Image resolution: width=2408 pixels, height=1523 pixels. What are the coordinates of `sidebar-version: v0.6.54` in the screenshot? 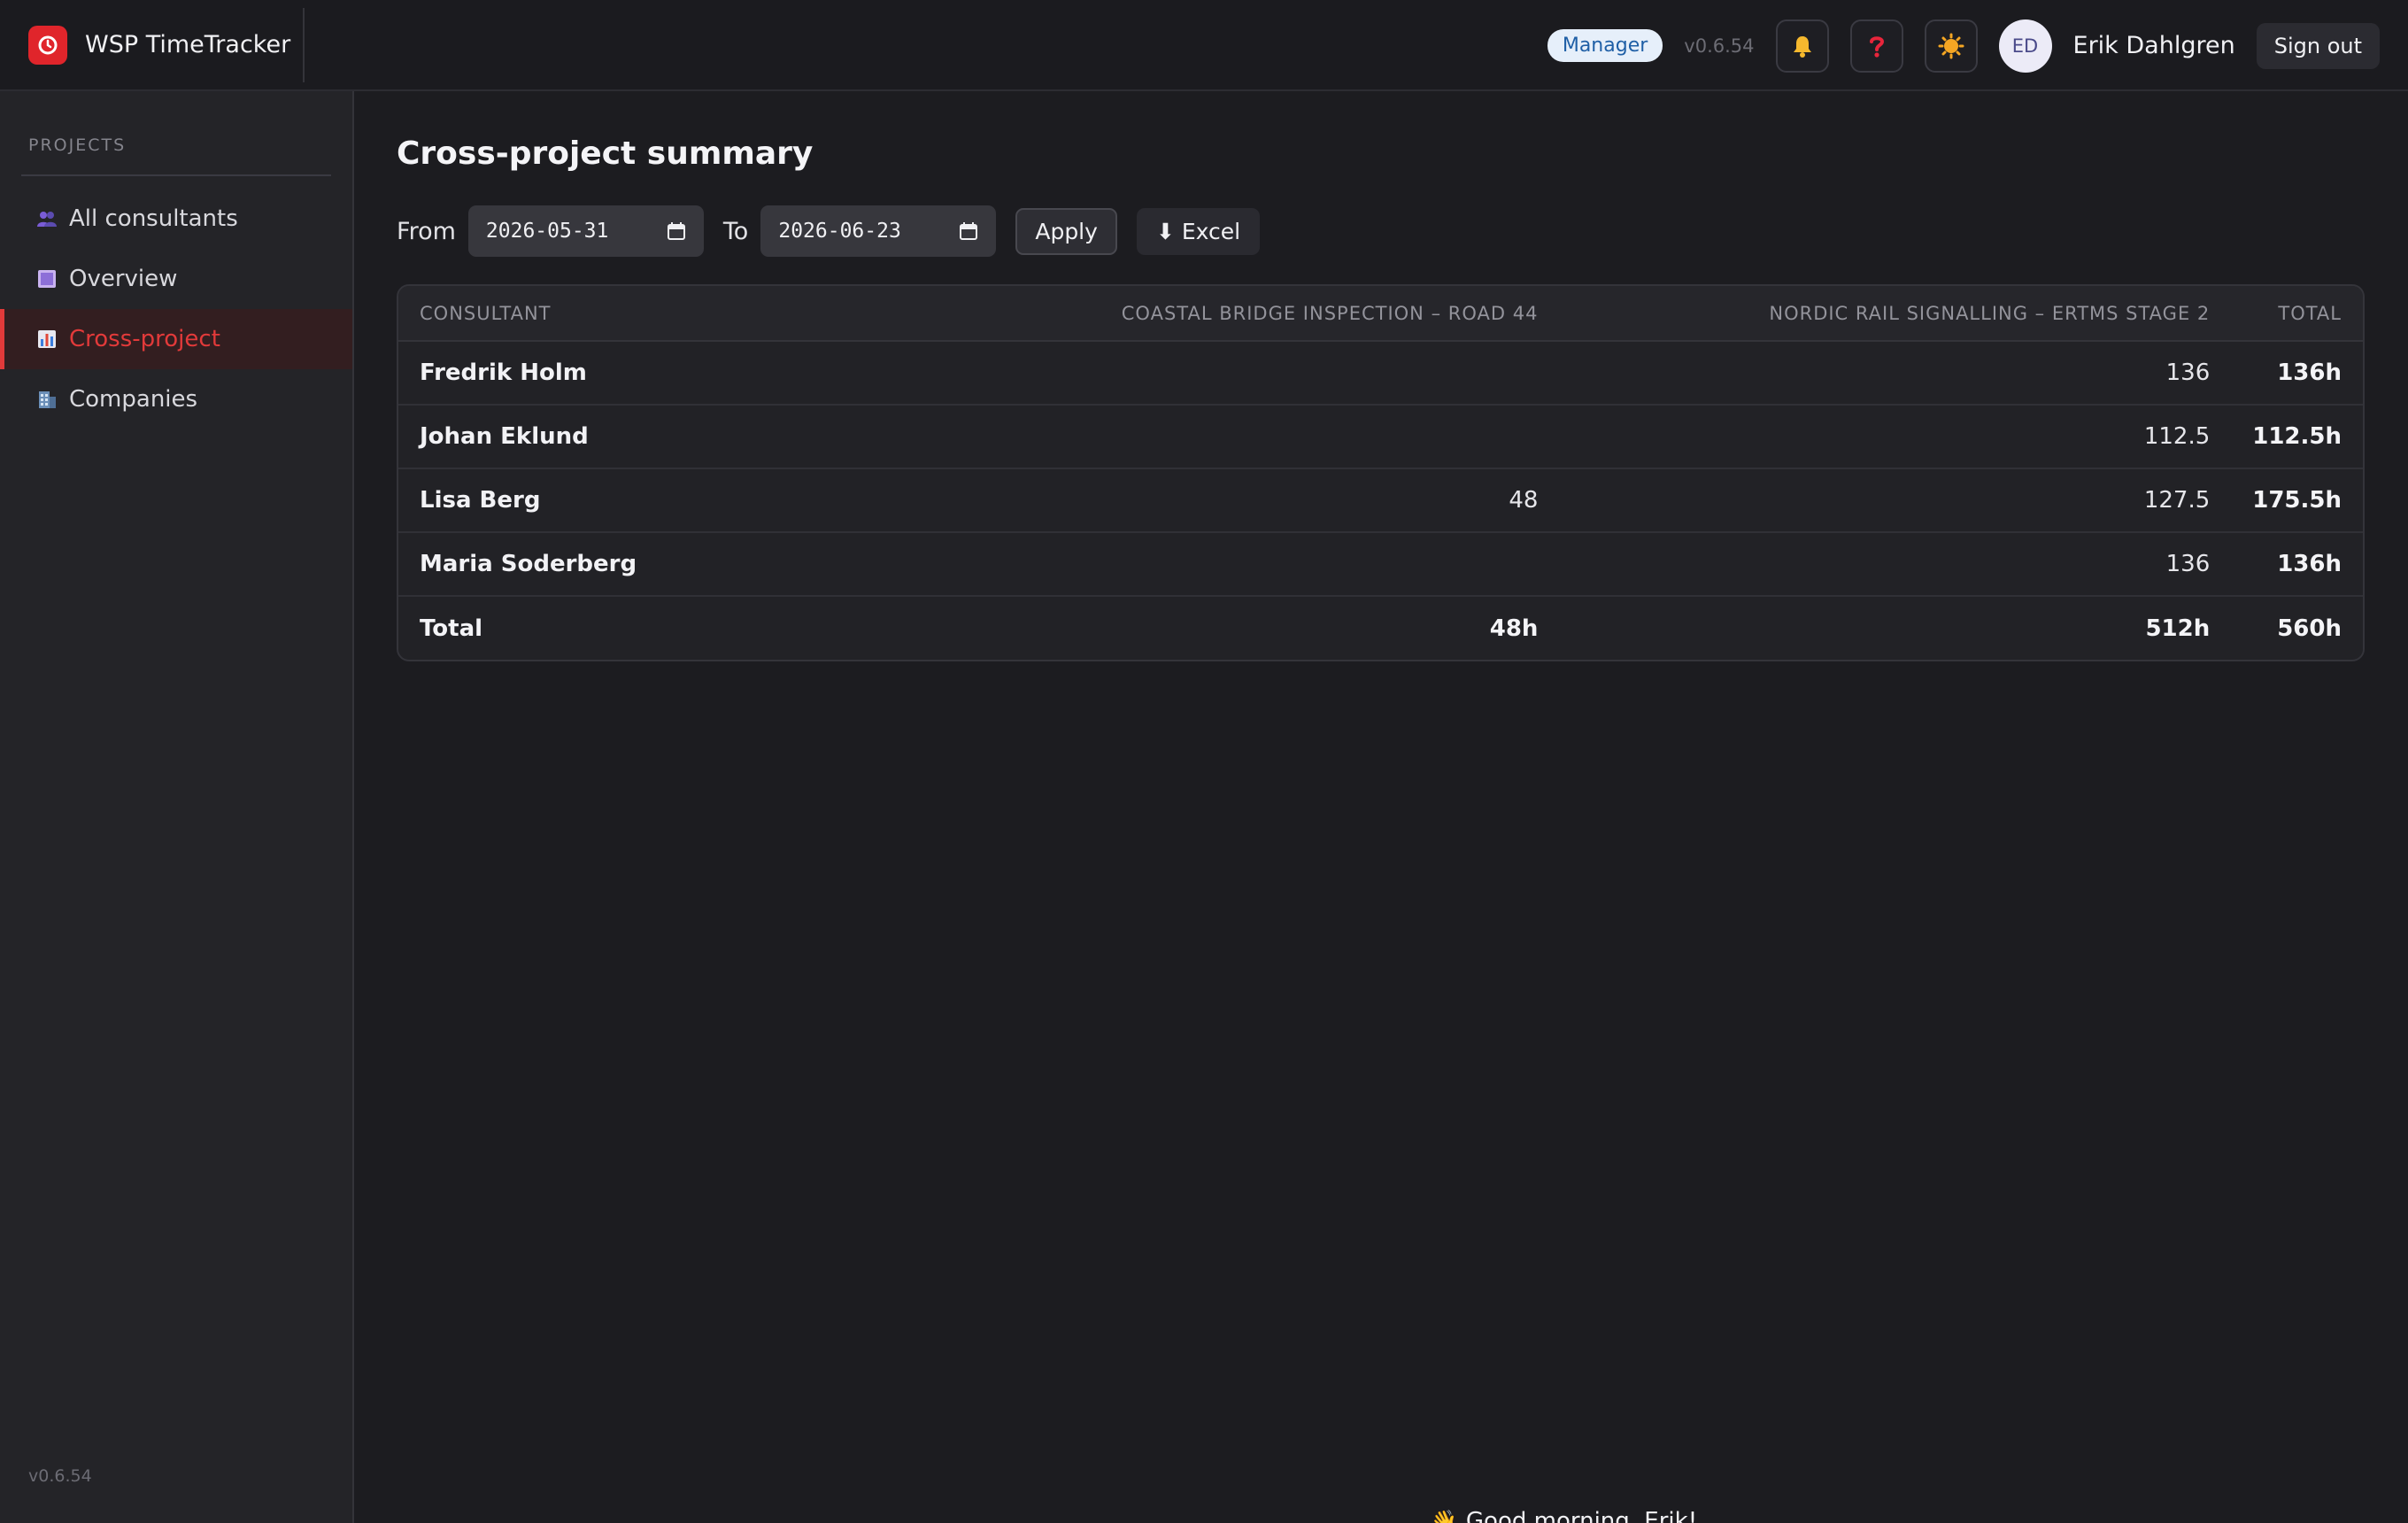 It's located at (60, 1476).